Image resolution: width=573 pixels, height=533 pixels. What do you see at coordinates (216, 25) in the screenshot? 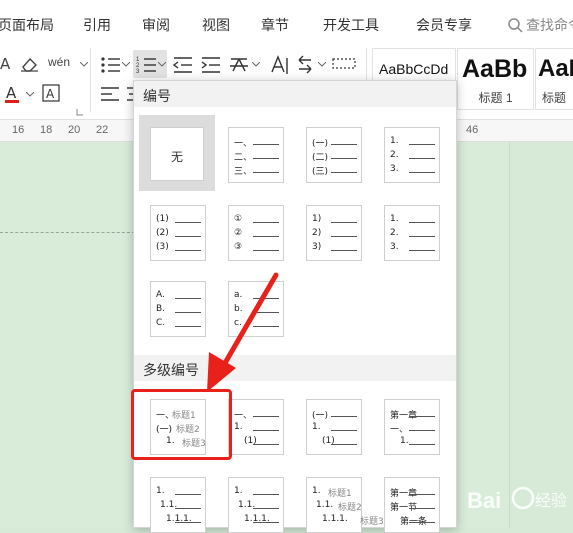
I see `tab-view: 视图` at bounding box center [216, 25].